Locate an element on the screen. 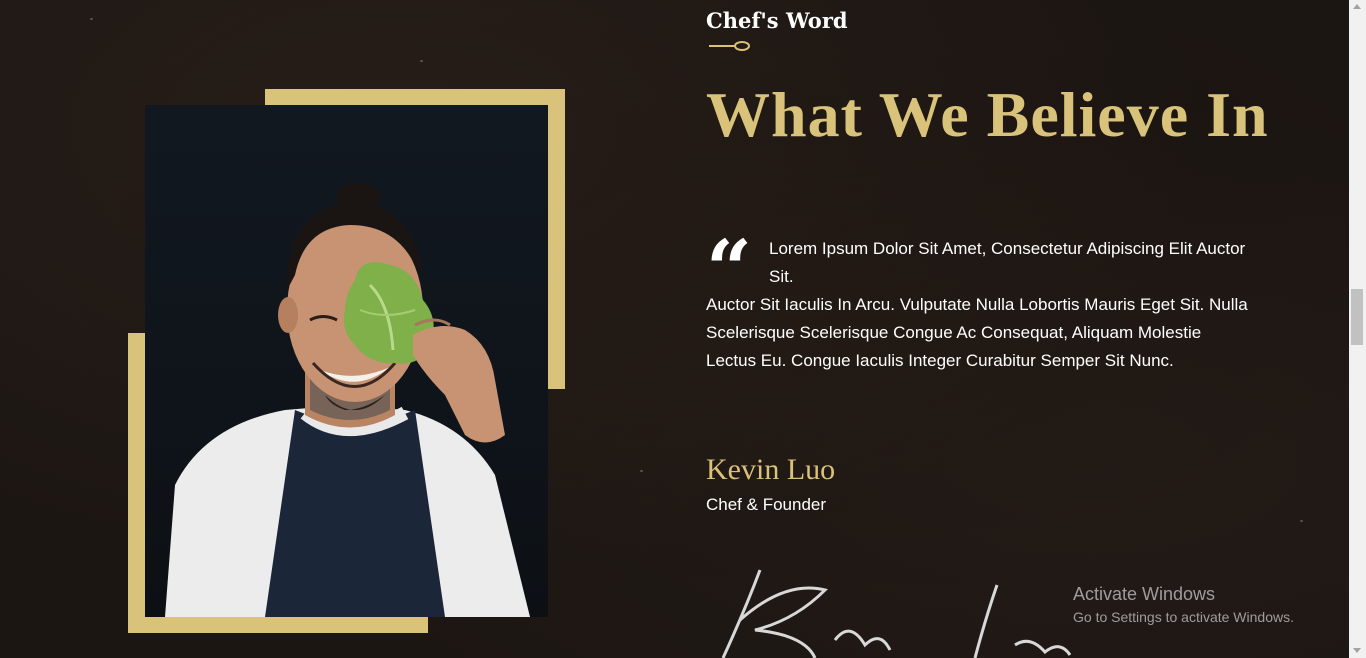 This screenshot has width=1366, height=658. section-heading: What We Believe In is located at coordinates (987, 114).